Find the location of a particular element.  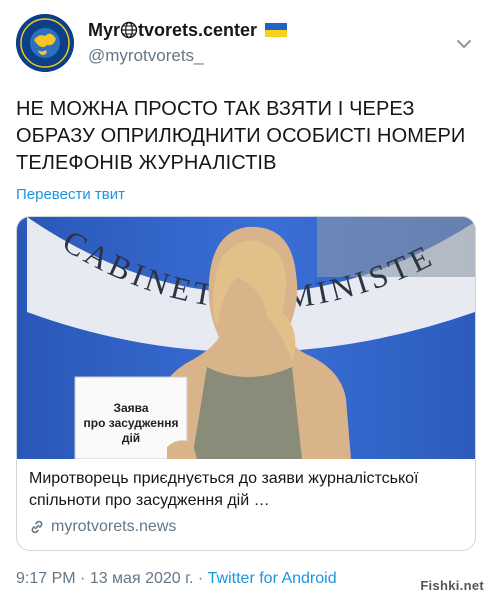

link-icon is located at coordinates (37, 527).